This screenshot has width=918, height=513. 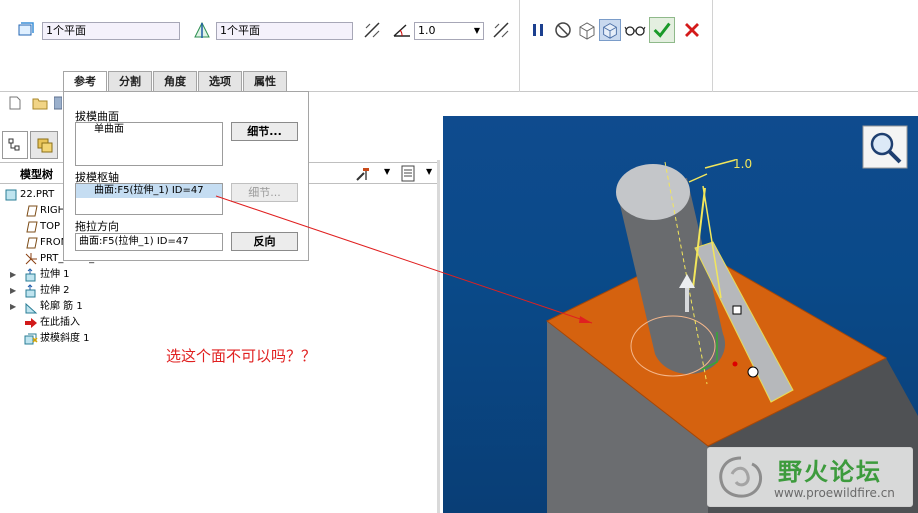 I want to click on layers-folder-icon, so click(x=45, y=145).